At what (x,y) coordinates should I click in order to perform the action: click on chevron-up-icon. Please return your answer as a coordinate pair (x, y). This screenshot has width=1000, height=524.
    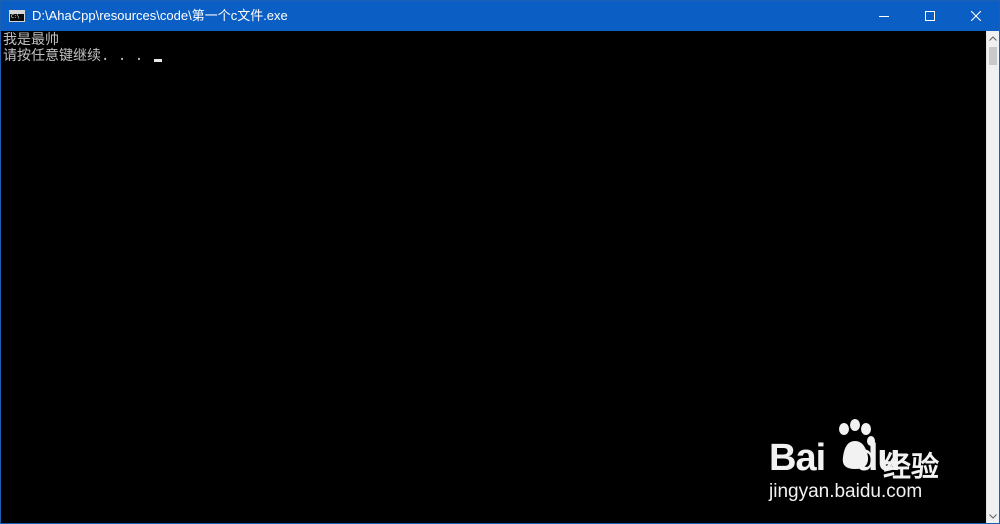
    Looking at the image, I should click on (993, 38).